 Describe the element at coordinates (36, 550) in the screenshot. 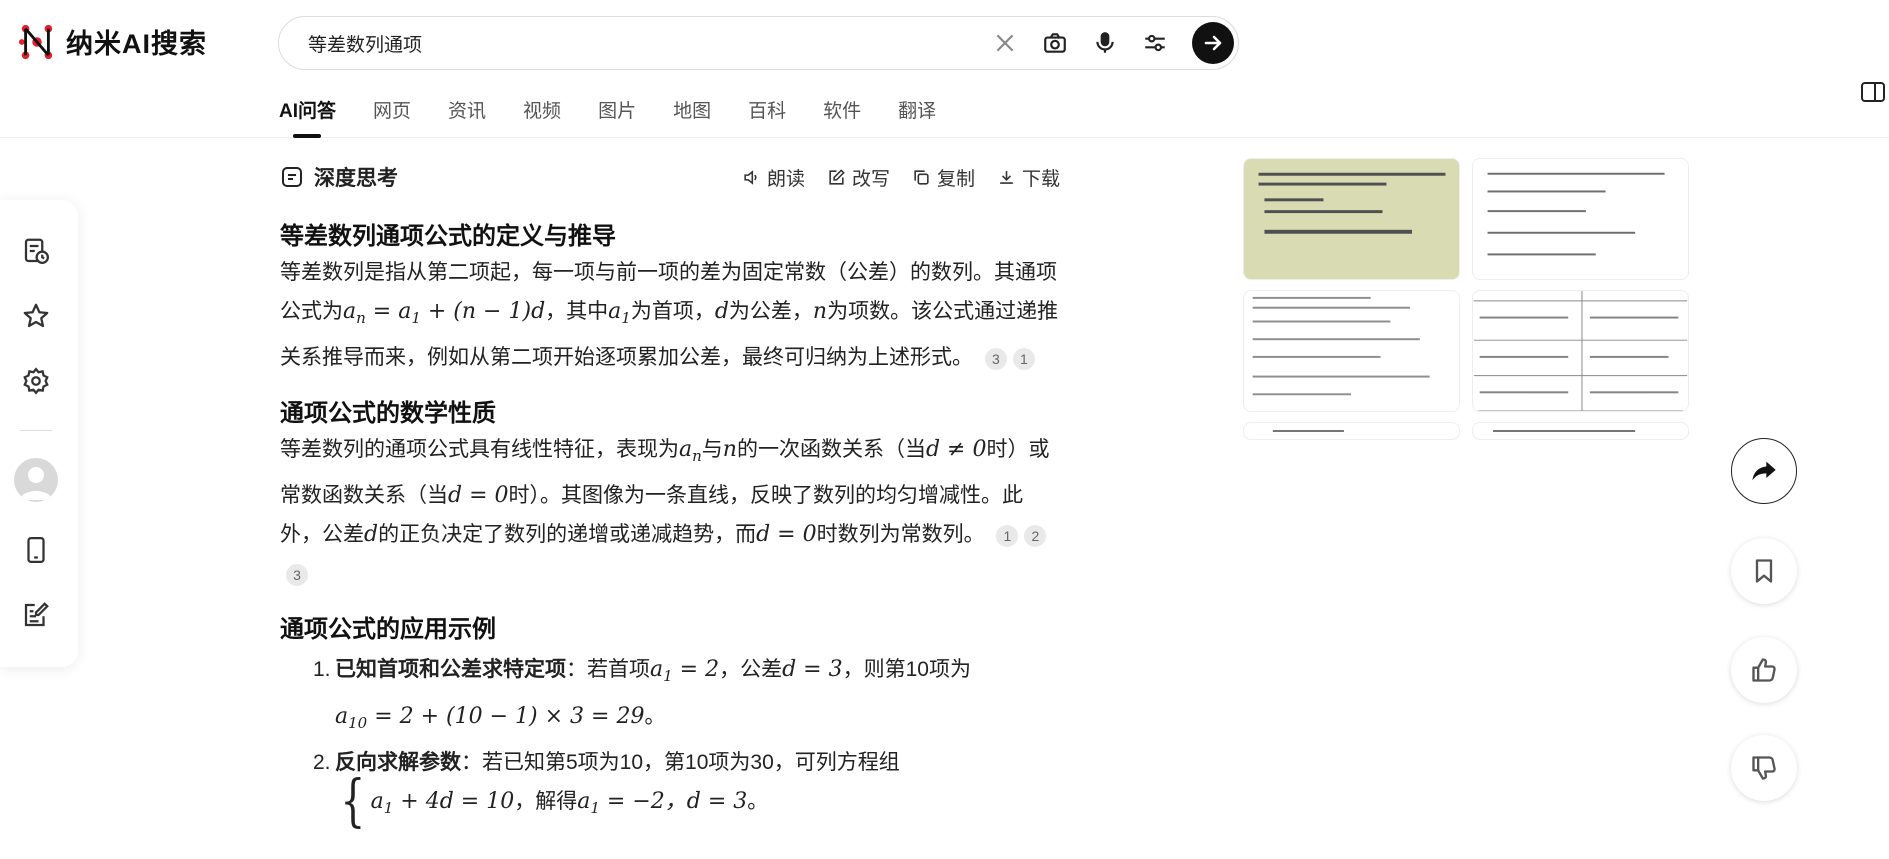

I see `phone-icon` at that location.